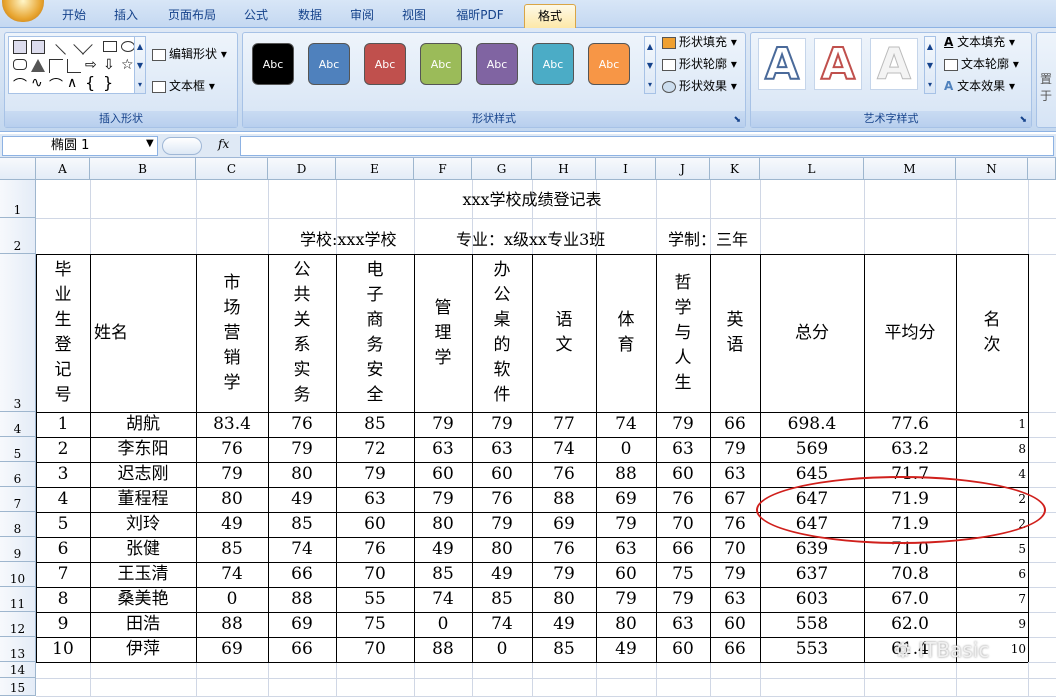  I want to click on score-cell: 553, so click(812, 649).